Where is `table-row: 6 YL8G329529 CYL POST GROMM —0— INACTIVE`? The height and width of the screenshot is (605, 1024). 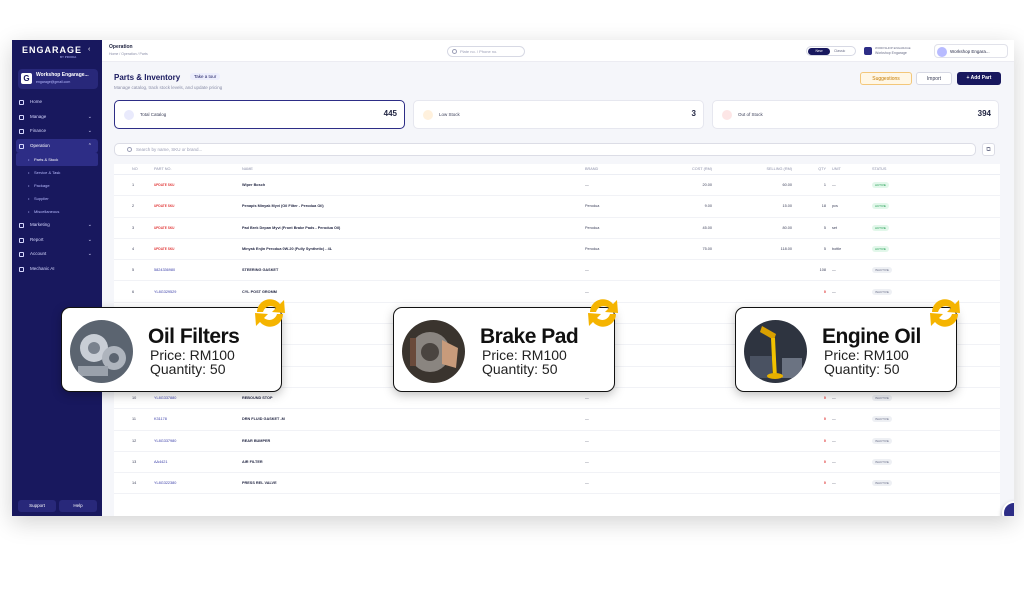 table-row: 6 YL8G329529 CYL POST GROMM —0— INACTIVE is located at coordinates (557, 292).